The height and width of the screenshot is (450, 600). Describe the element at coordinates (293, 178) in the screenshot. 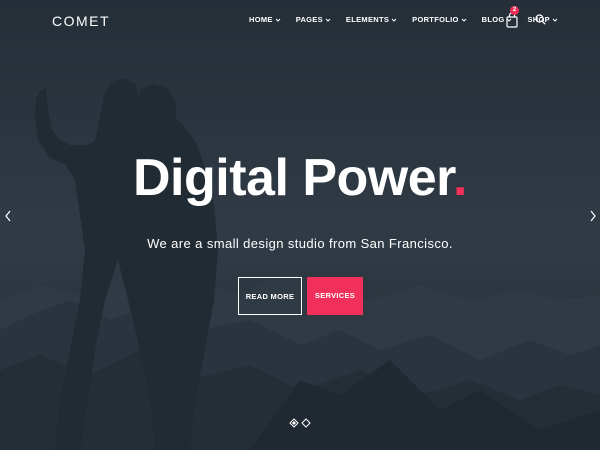

I see `hero-headline-text: Digital Power` at that location.